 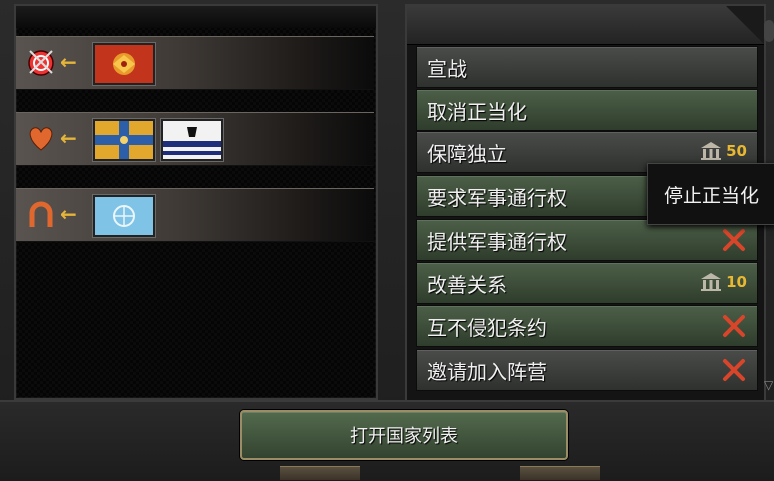 I want to click on scrollbar-up, so click(x=769, y=31).